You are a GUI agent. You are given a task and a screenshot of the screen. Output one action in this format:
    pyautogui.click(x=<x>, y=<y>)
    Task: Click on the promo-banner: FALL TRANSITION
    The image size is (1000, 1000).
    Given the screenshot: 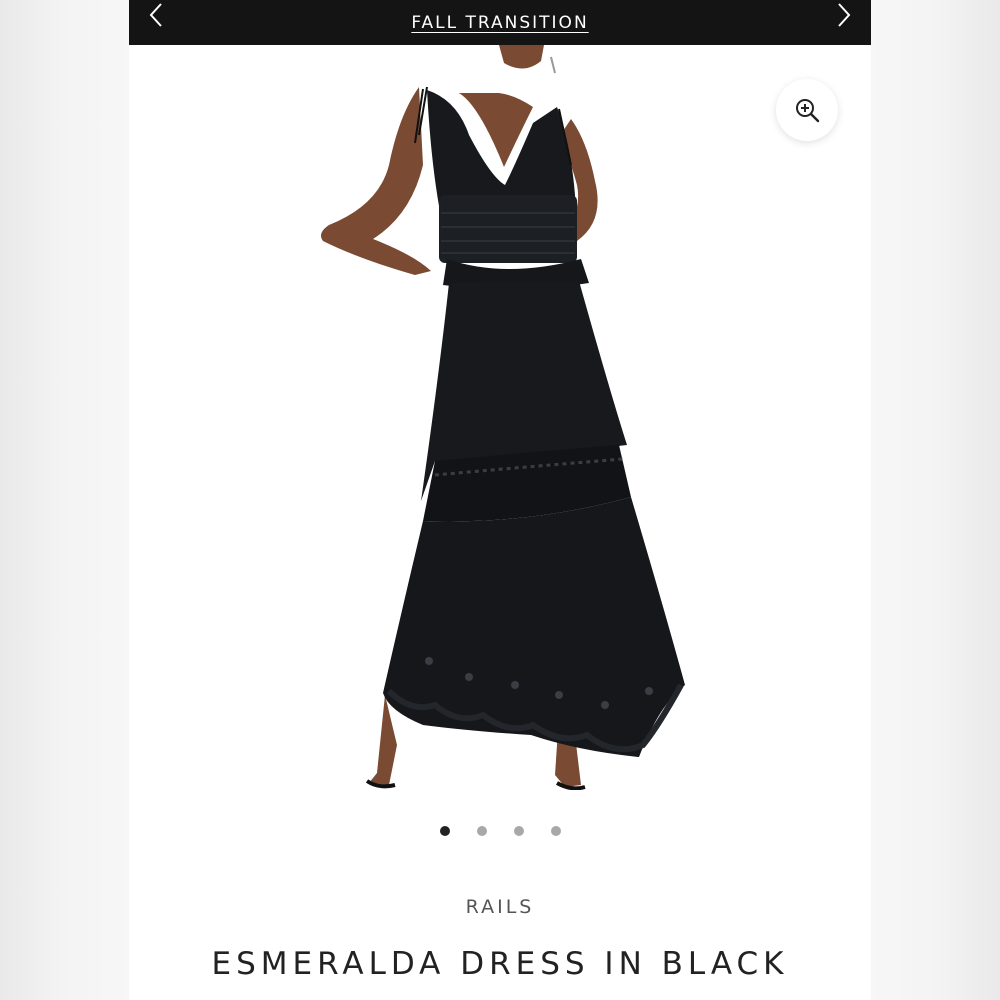 What is the action you would take?
    pyautogui.click(x=500, y=22)
    